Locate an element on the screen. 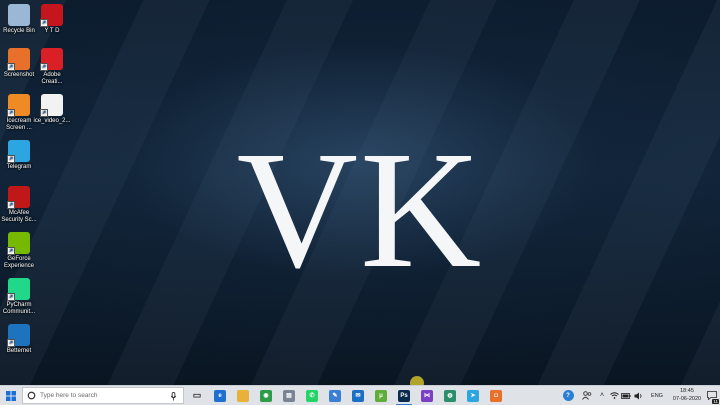 This screenshot has width=720, height=405. desktop-icon-label: Betternet is located at coordinates (19, 351).